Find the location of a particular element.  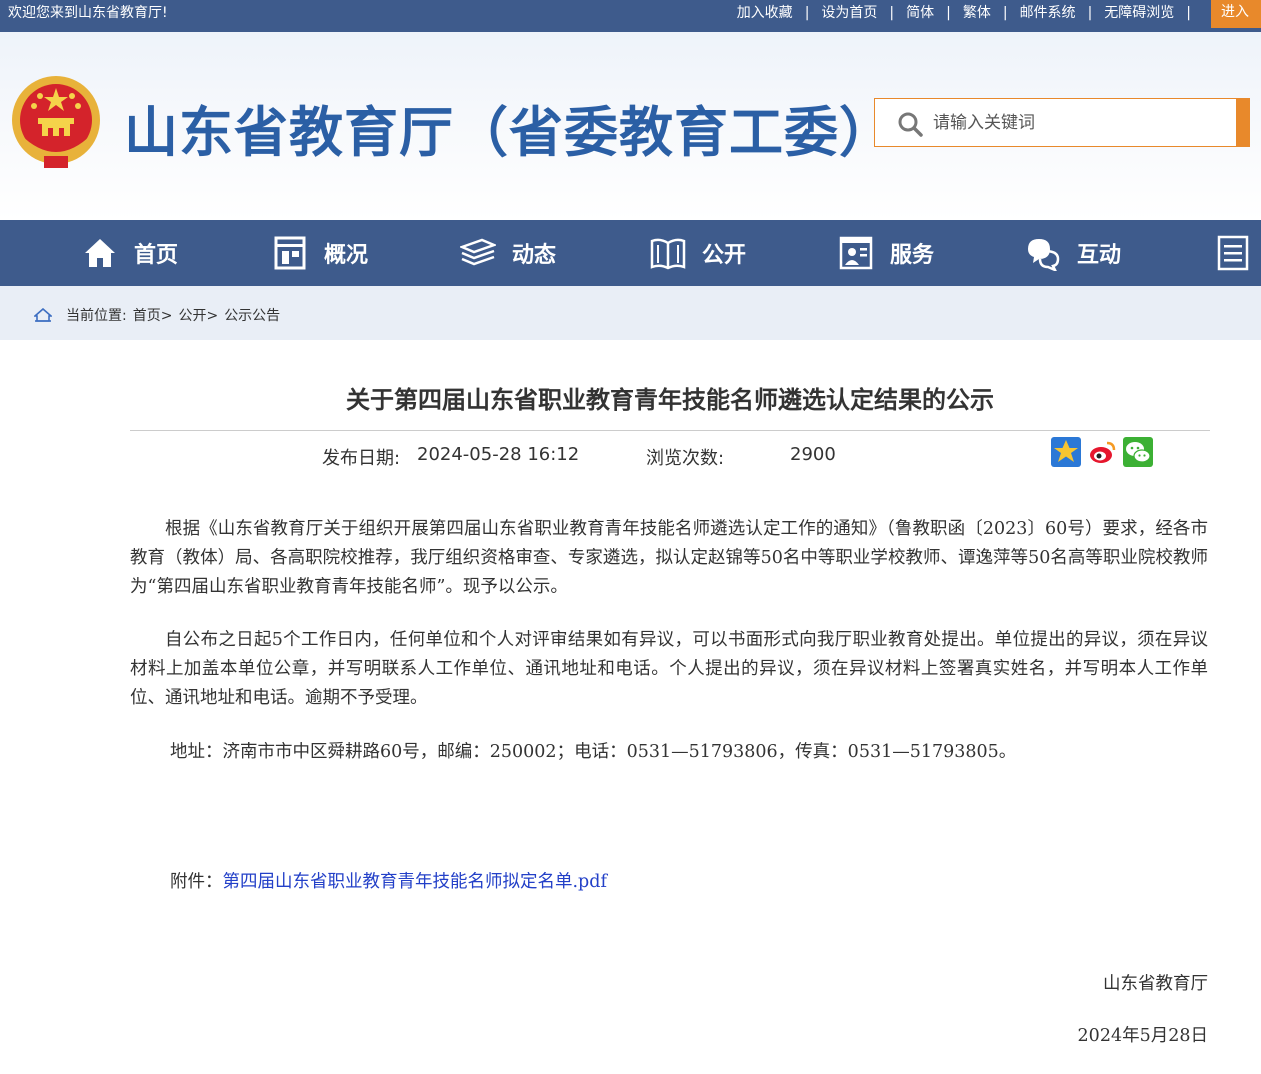

top-links: 加入收藏 | 设为首页 | 简体 | 繁体 | 邮件系统 | 无障碍浏览 | is located at coordinates (966, 13).